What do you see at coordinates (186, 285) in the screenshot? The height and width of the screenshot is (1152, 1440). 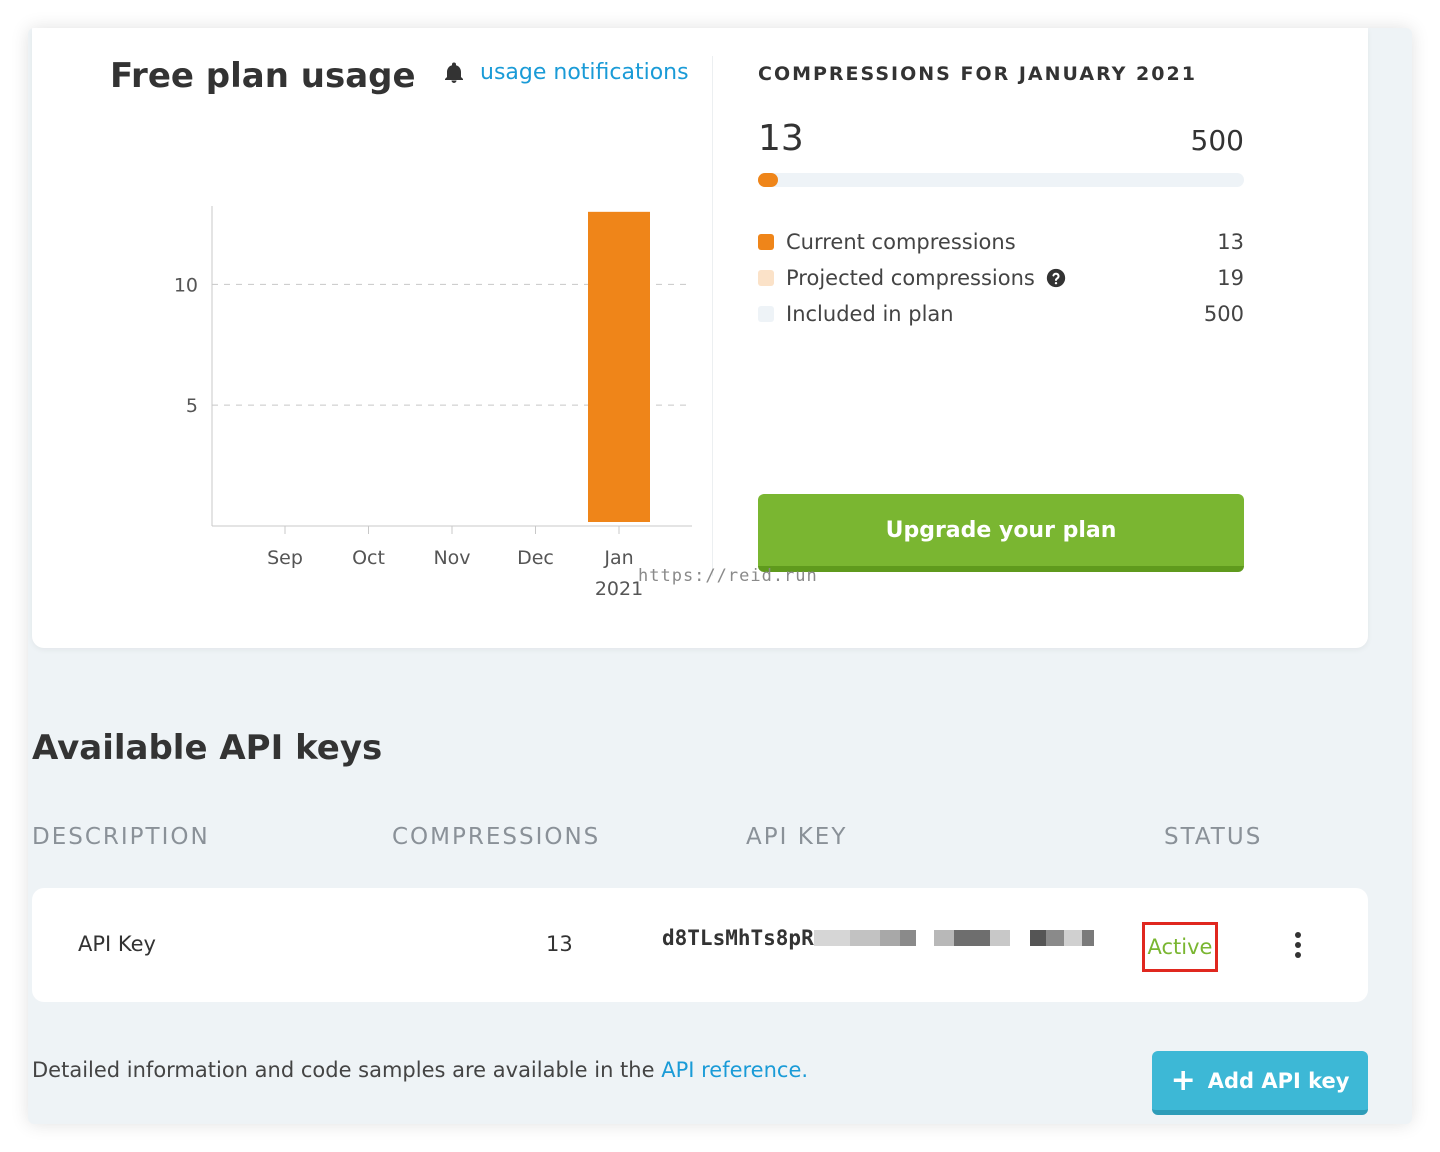 I see `y-tick-label: 10` at bounding box center [186, 285].